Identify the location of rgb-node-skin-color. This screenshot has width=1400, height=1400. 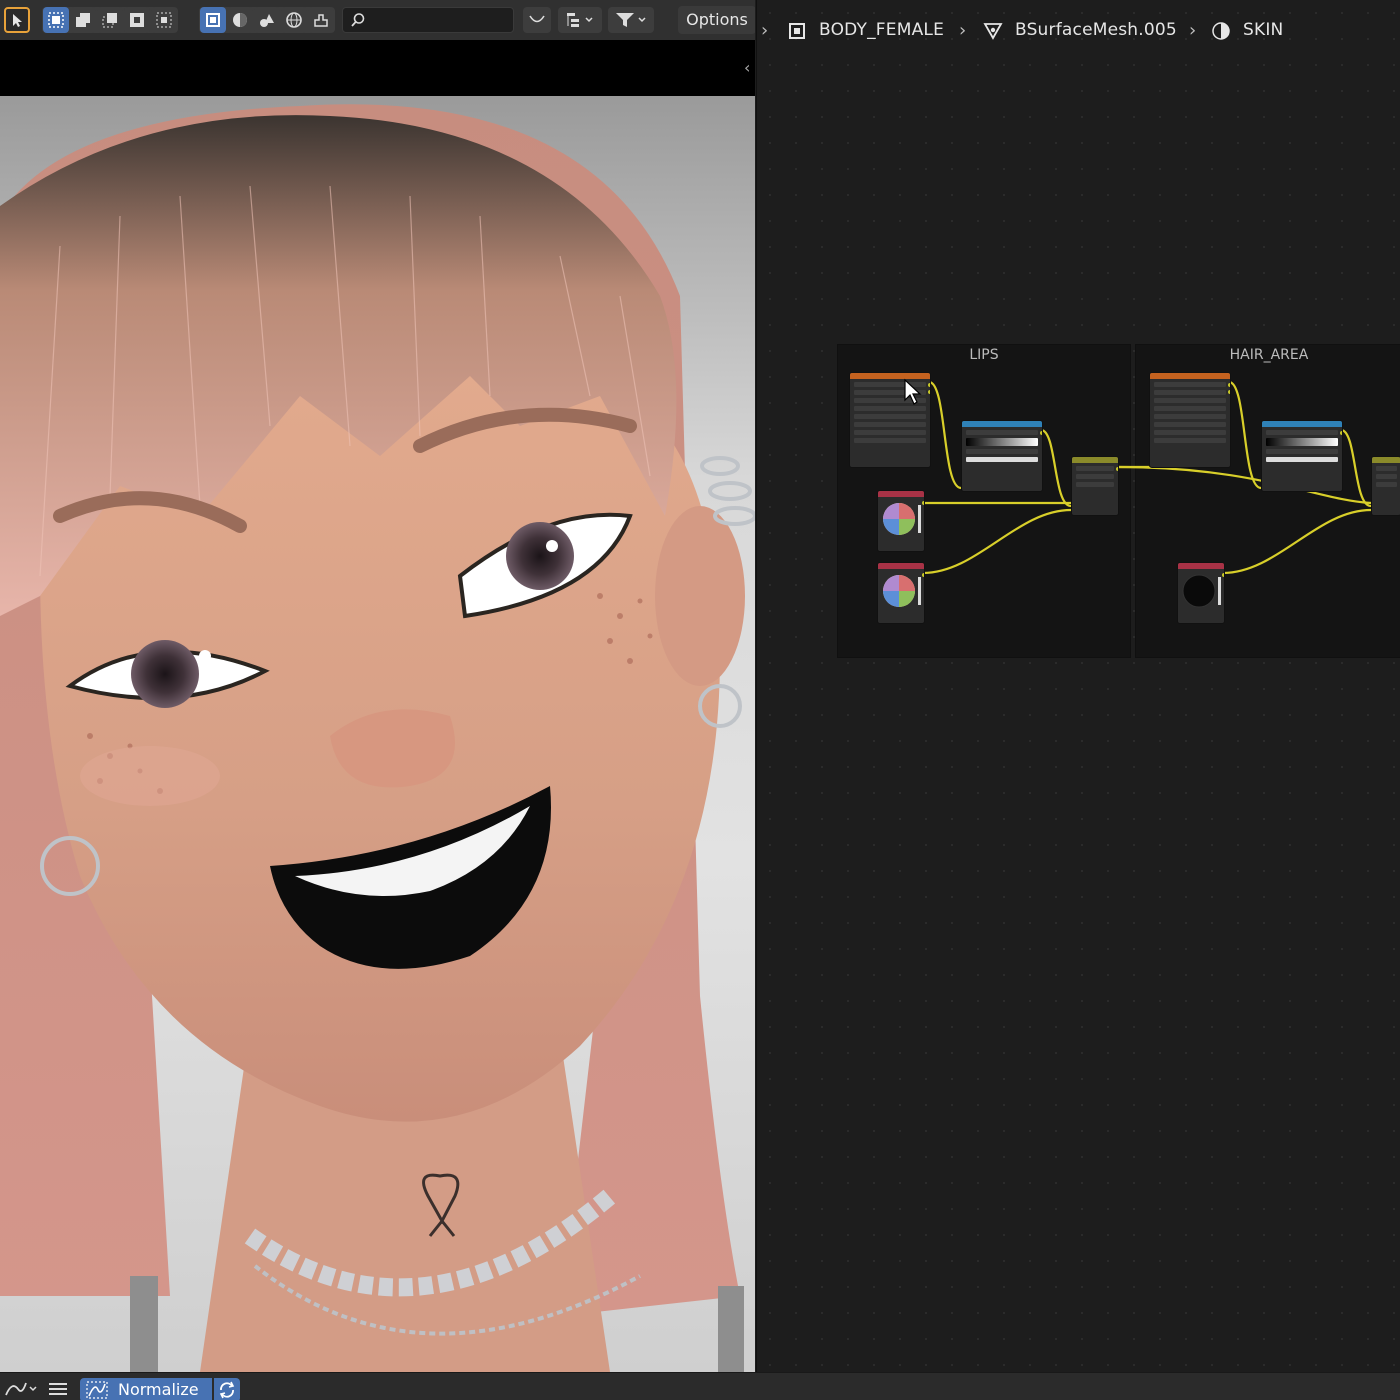
(901, 521).